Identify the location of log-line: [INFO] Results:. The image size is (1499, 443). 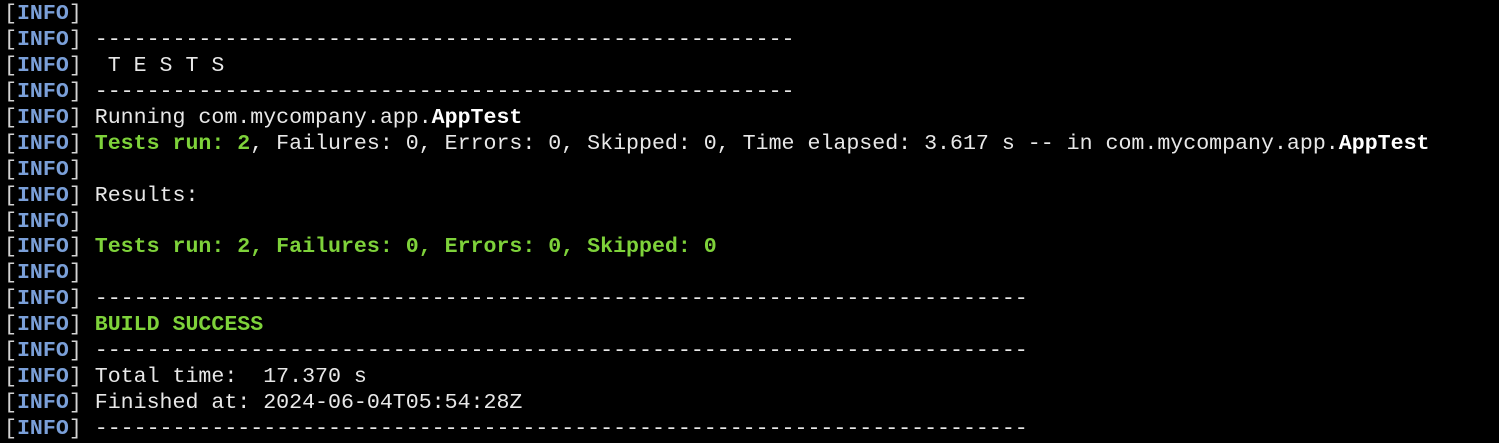
(717, 197).